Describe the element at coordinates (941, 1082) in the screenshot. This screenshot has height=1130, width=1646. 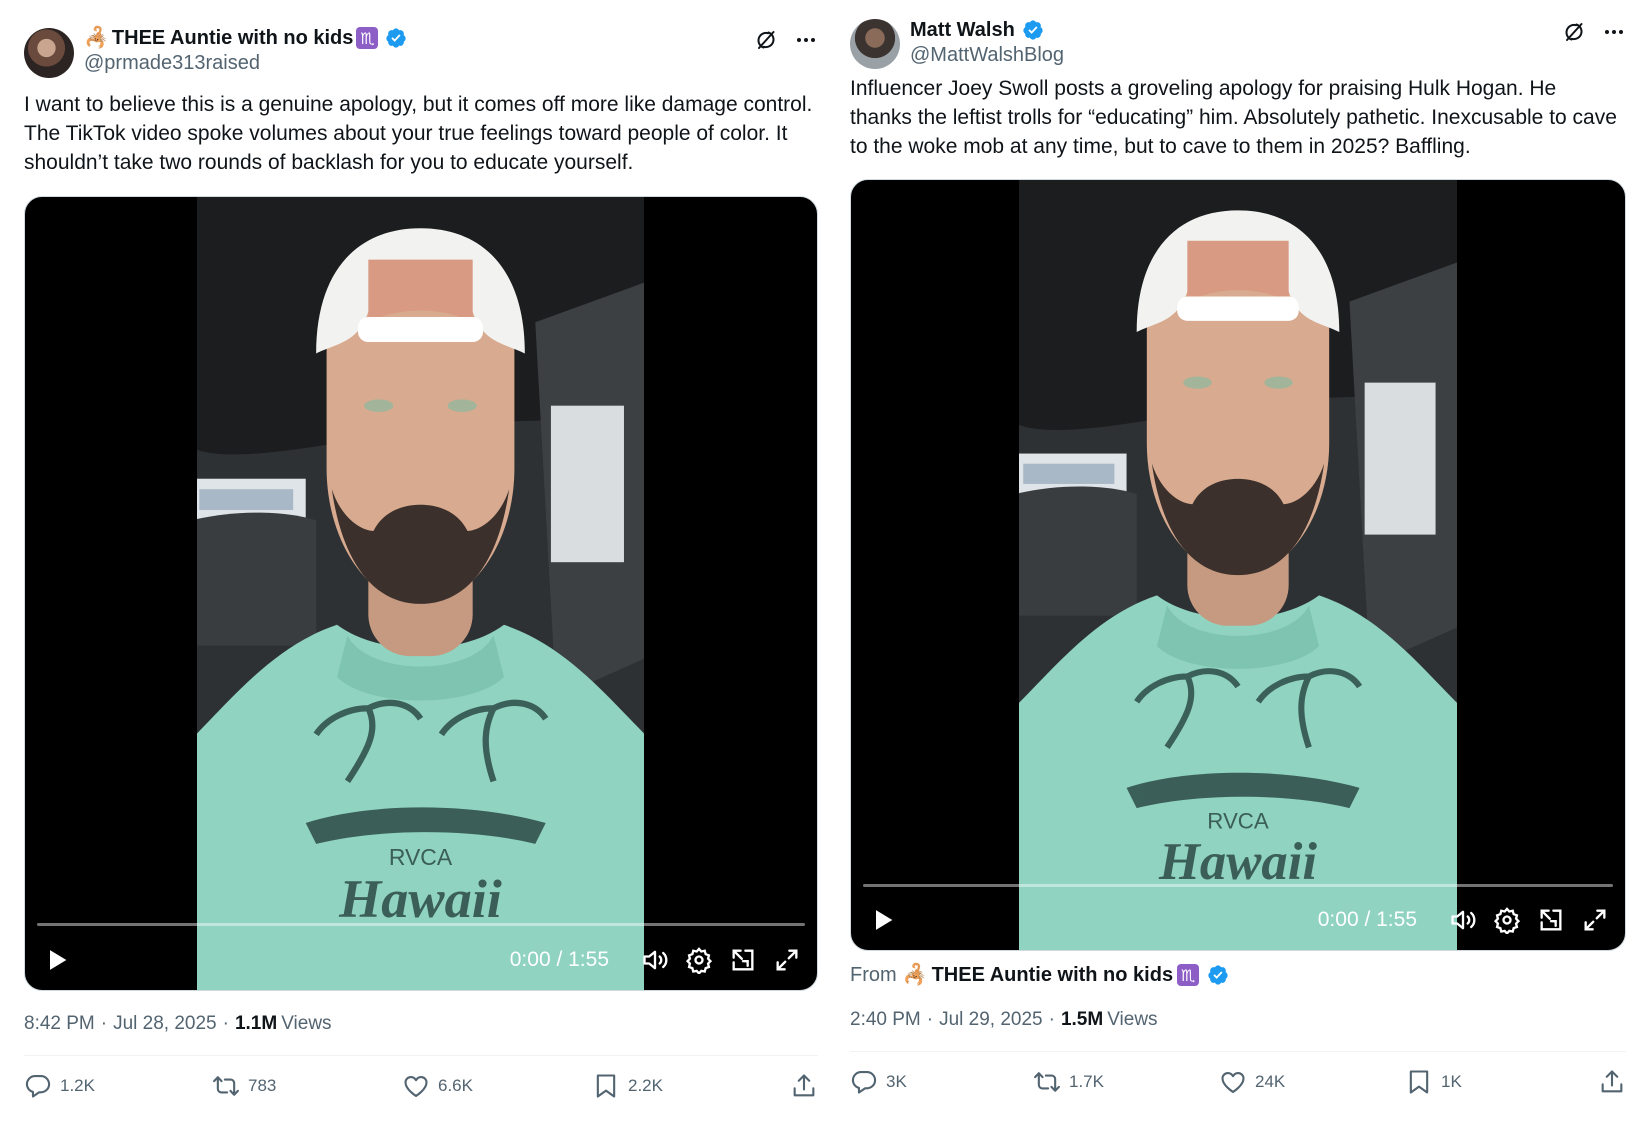
I see `reply-button: 3K` at that location.